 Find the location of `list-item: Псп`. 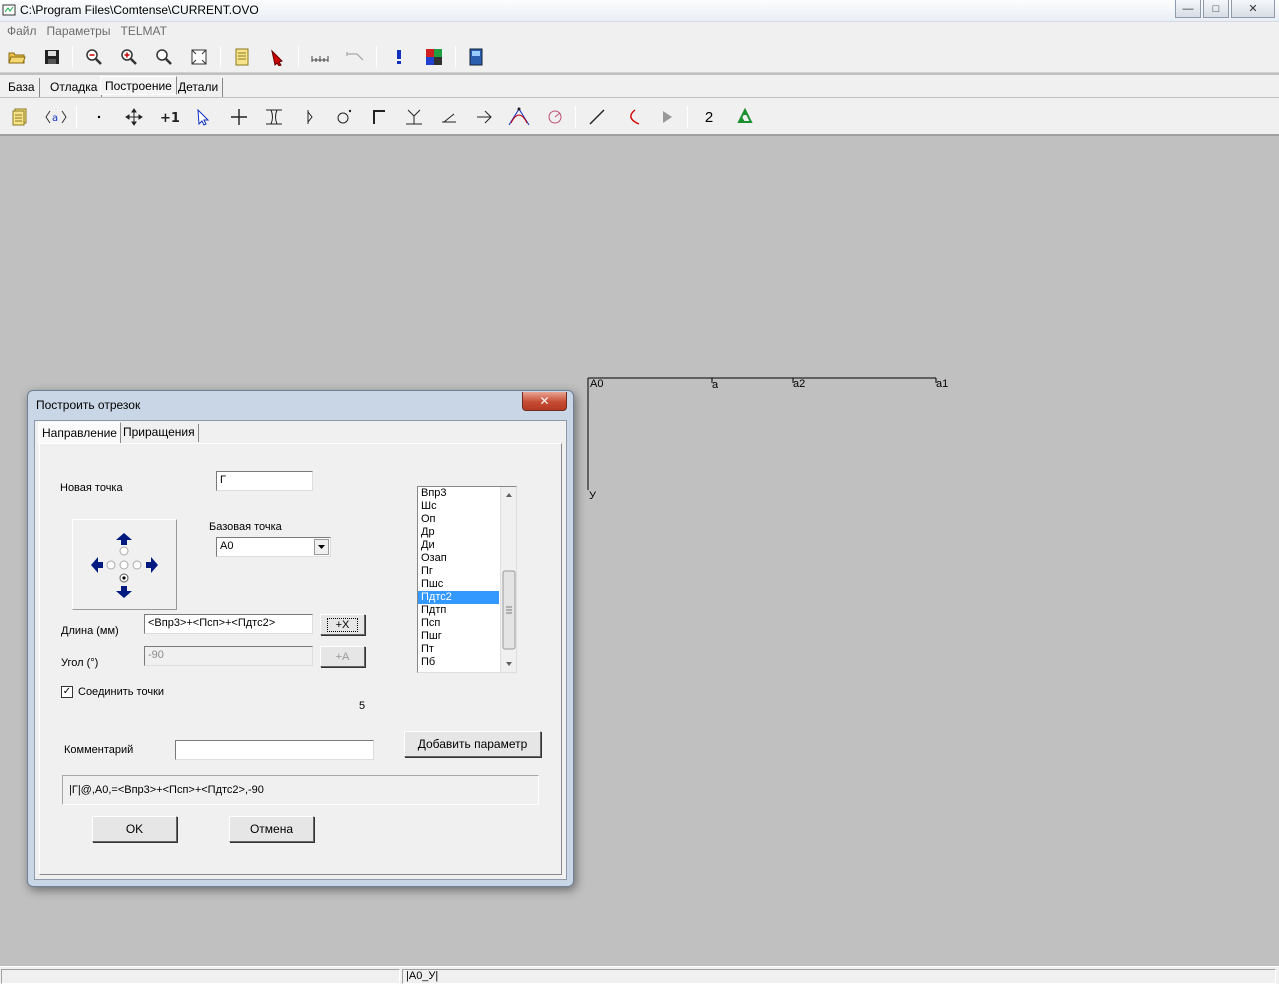

list-item: Псп is located at coordinates (458, 623).